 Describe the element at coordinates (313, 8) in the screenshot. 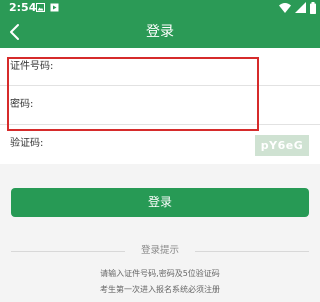

I see `battery-icon` at that location.